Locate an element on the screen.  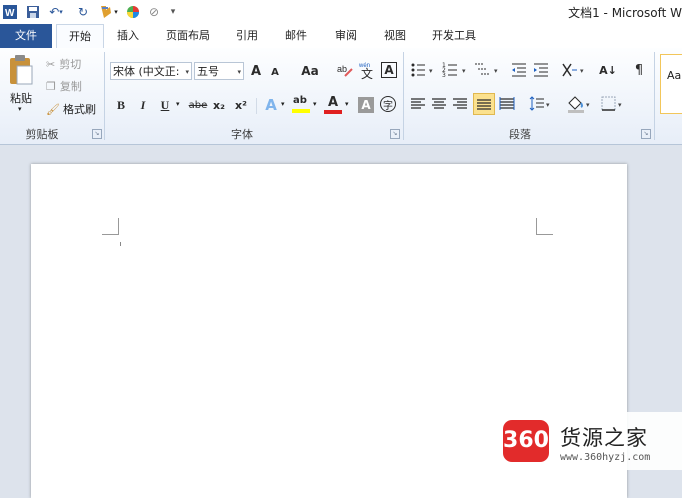
underline-button: U is located at coordinates (165, 105).